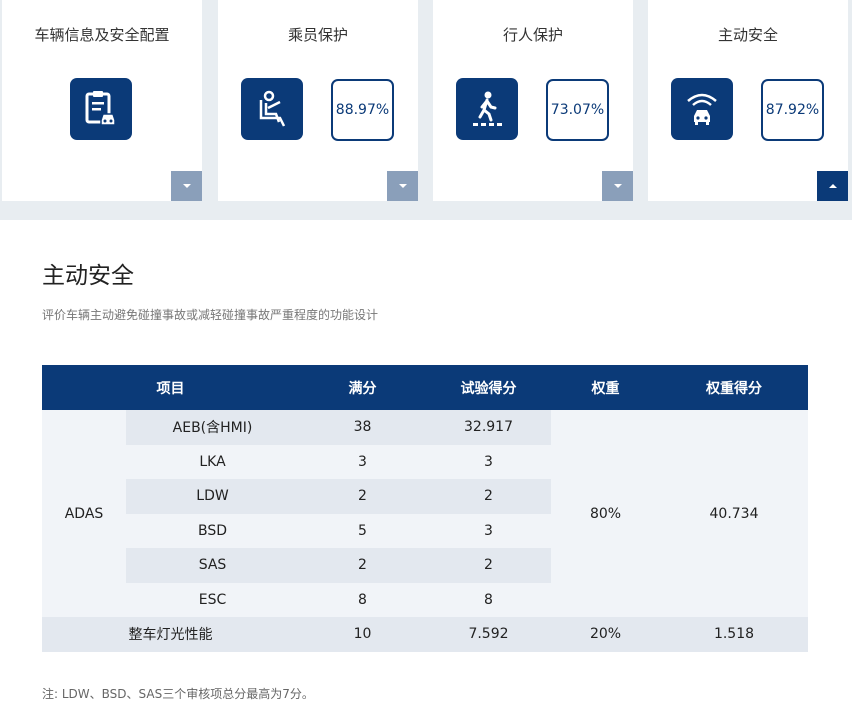  Describe the element at coordinates (362, 110) in the screenshot. I see `score-percentage: 88.97%` at that location.